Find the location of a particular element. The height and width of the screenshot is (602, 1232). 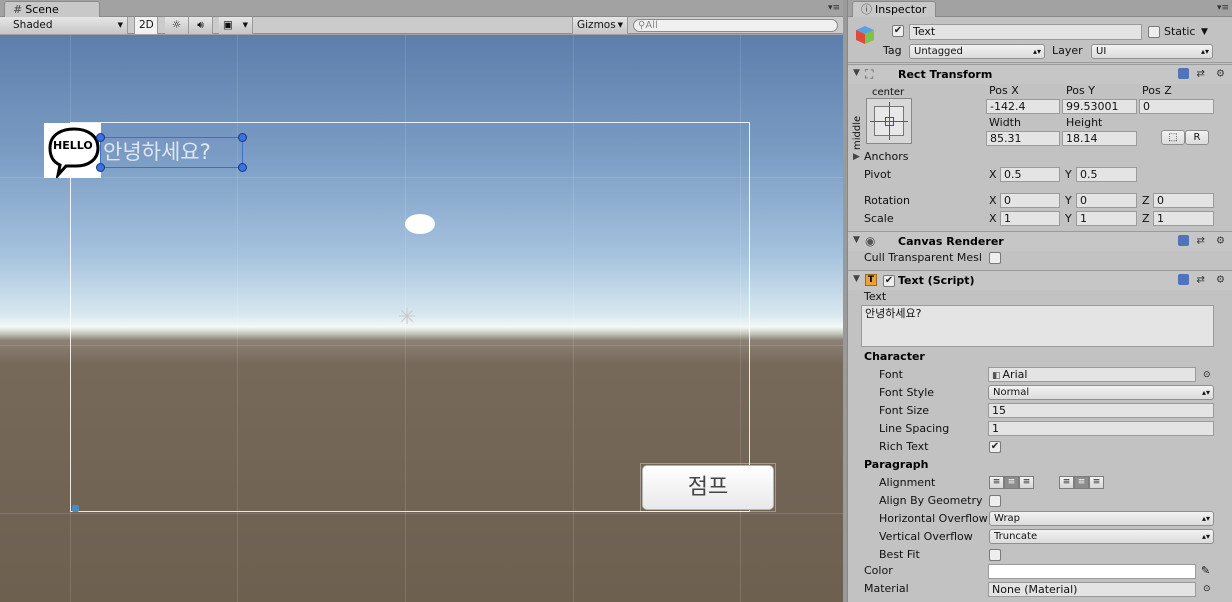

grid-icon: # is located at coordinates (18, 9).